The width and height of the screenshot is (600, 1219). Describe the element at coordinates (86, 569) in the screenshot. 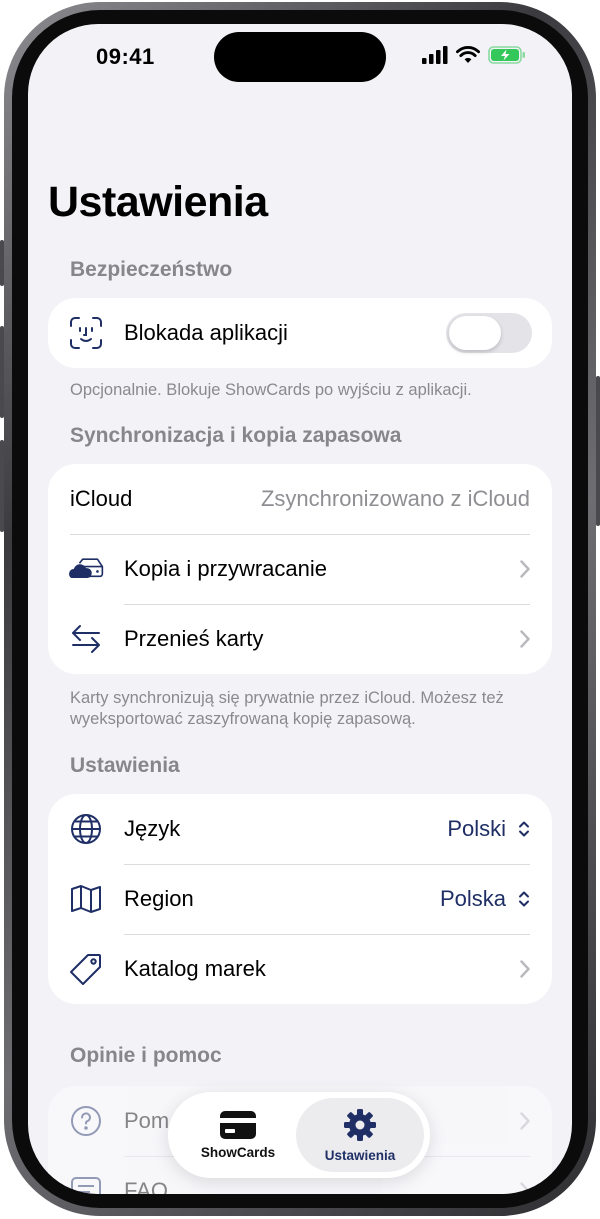

I see `cloud-drive-icon` at that location.